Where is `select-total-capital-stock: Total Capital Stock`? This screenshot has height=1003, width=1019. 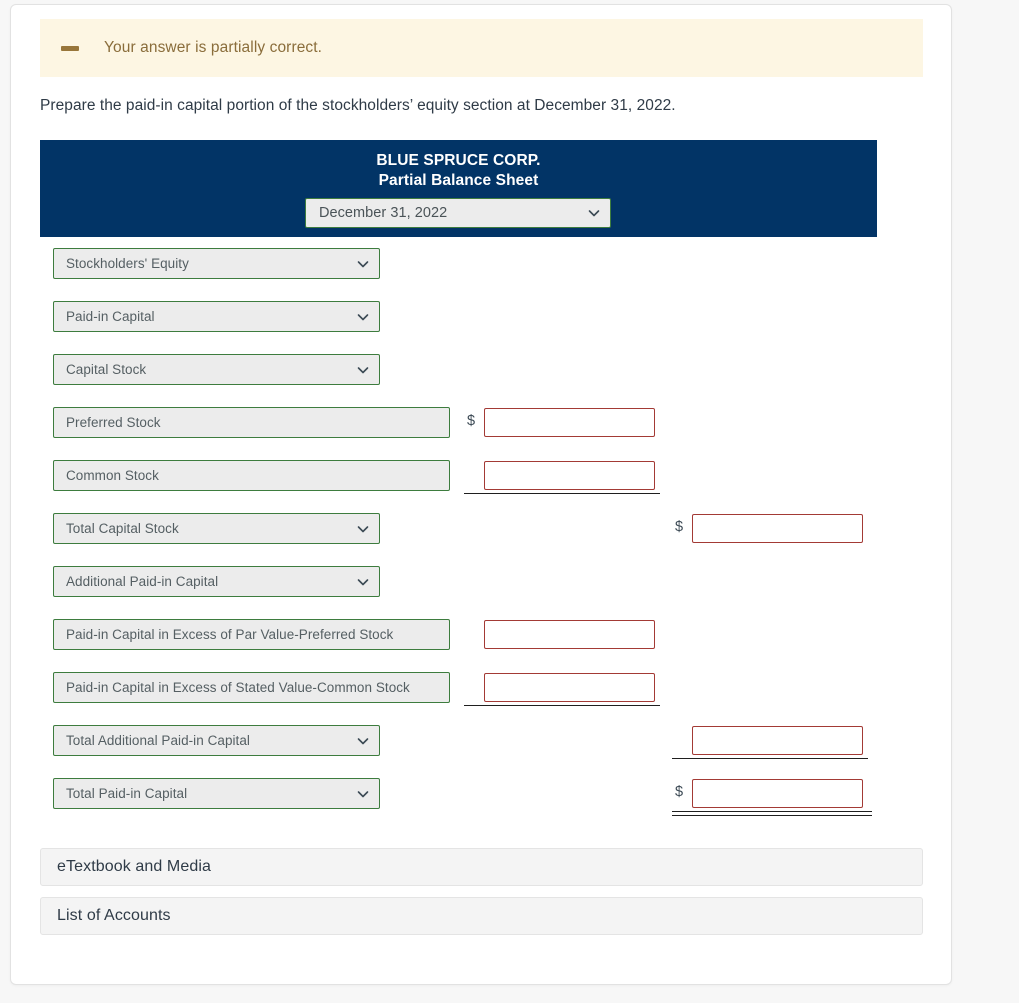 select-total-capital-stock: Total Capital Stock is located at coordinates (216, 528).